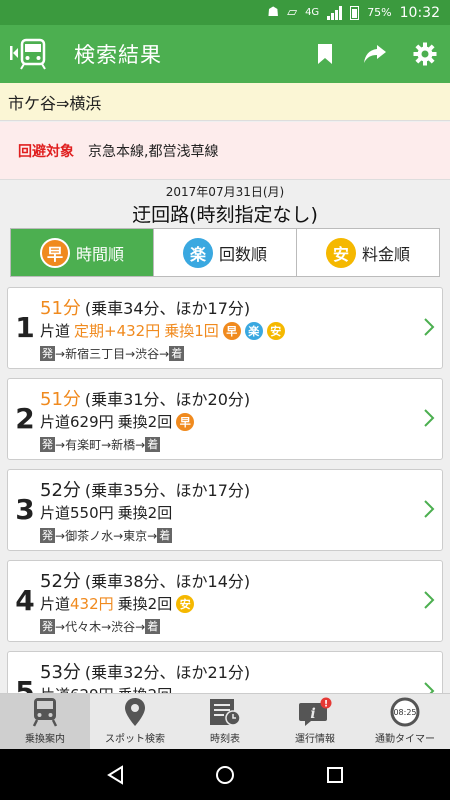 This screenshot has height=800, width=450. Describe the element at coordinates (118, 55) in the screenshot. I see `page-title: 検索結果` at that location.